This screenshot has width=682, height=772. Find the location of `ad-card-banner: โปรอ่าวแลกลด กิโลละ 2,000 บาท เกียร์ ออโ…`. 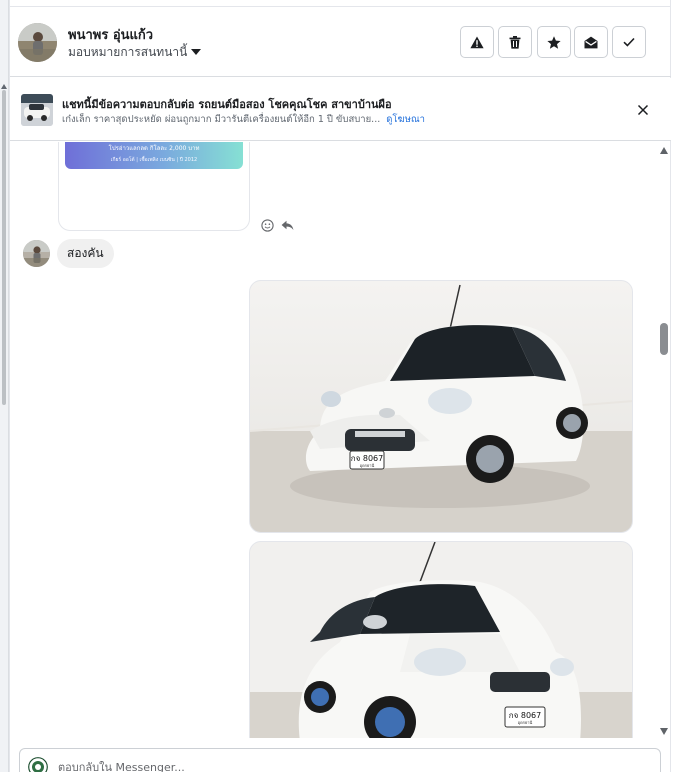

ad-card-banner: โปรอ่าวแลกลด กิโลละ 2,000 บาท เกียร์ ออโ… is located at coordinates (154, 155).